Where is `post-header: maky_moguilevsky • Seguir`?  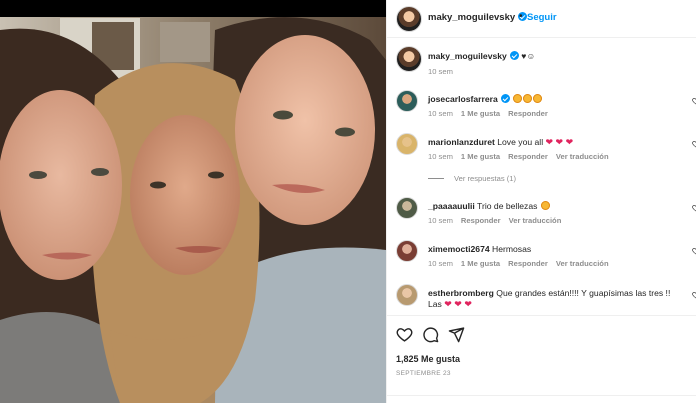
post-header: maky_moguilevsky • Seguir is located at coordinates (541, 19).